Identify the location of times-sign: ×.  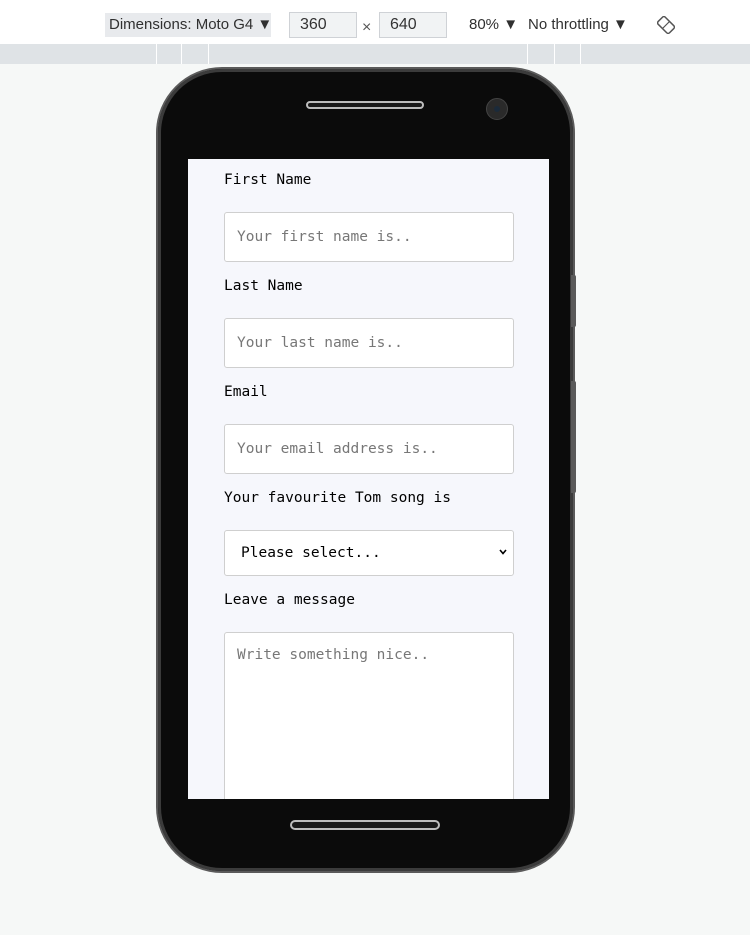
(367, 27).